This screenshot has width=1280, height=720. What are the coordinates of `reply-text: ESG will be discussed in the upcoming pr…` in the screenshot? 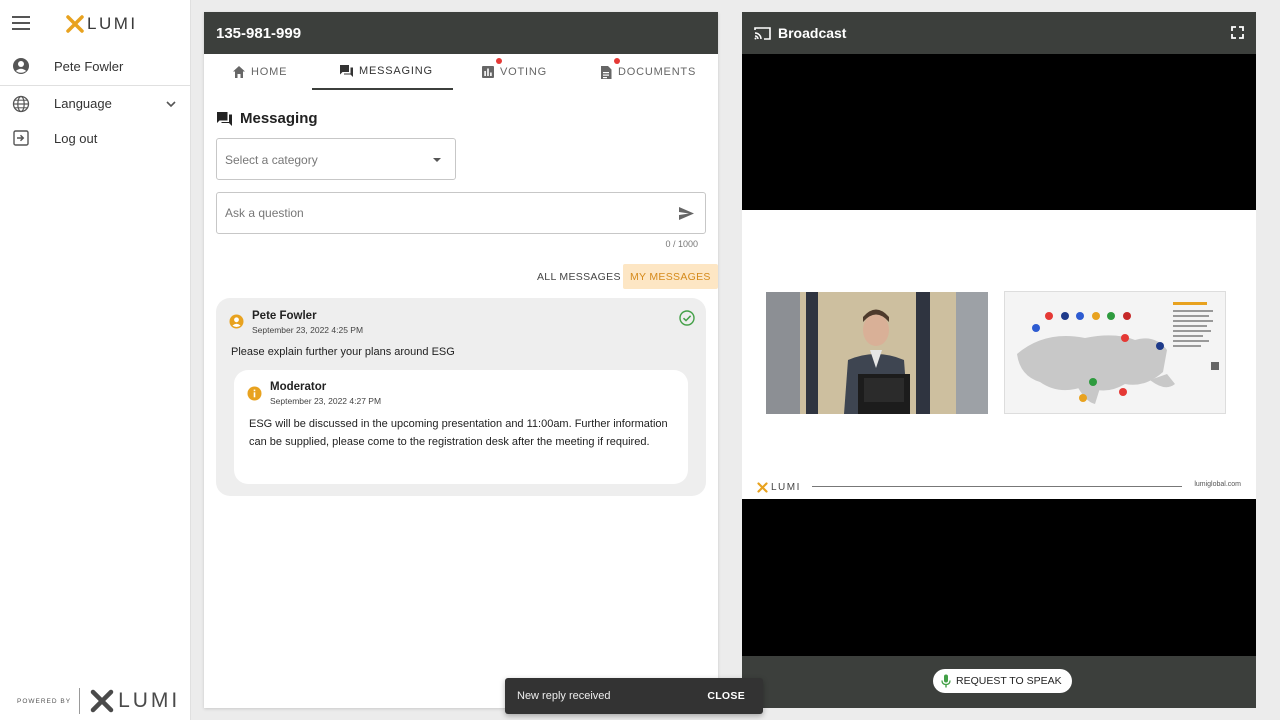 It's located at (458, 433).